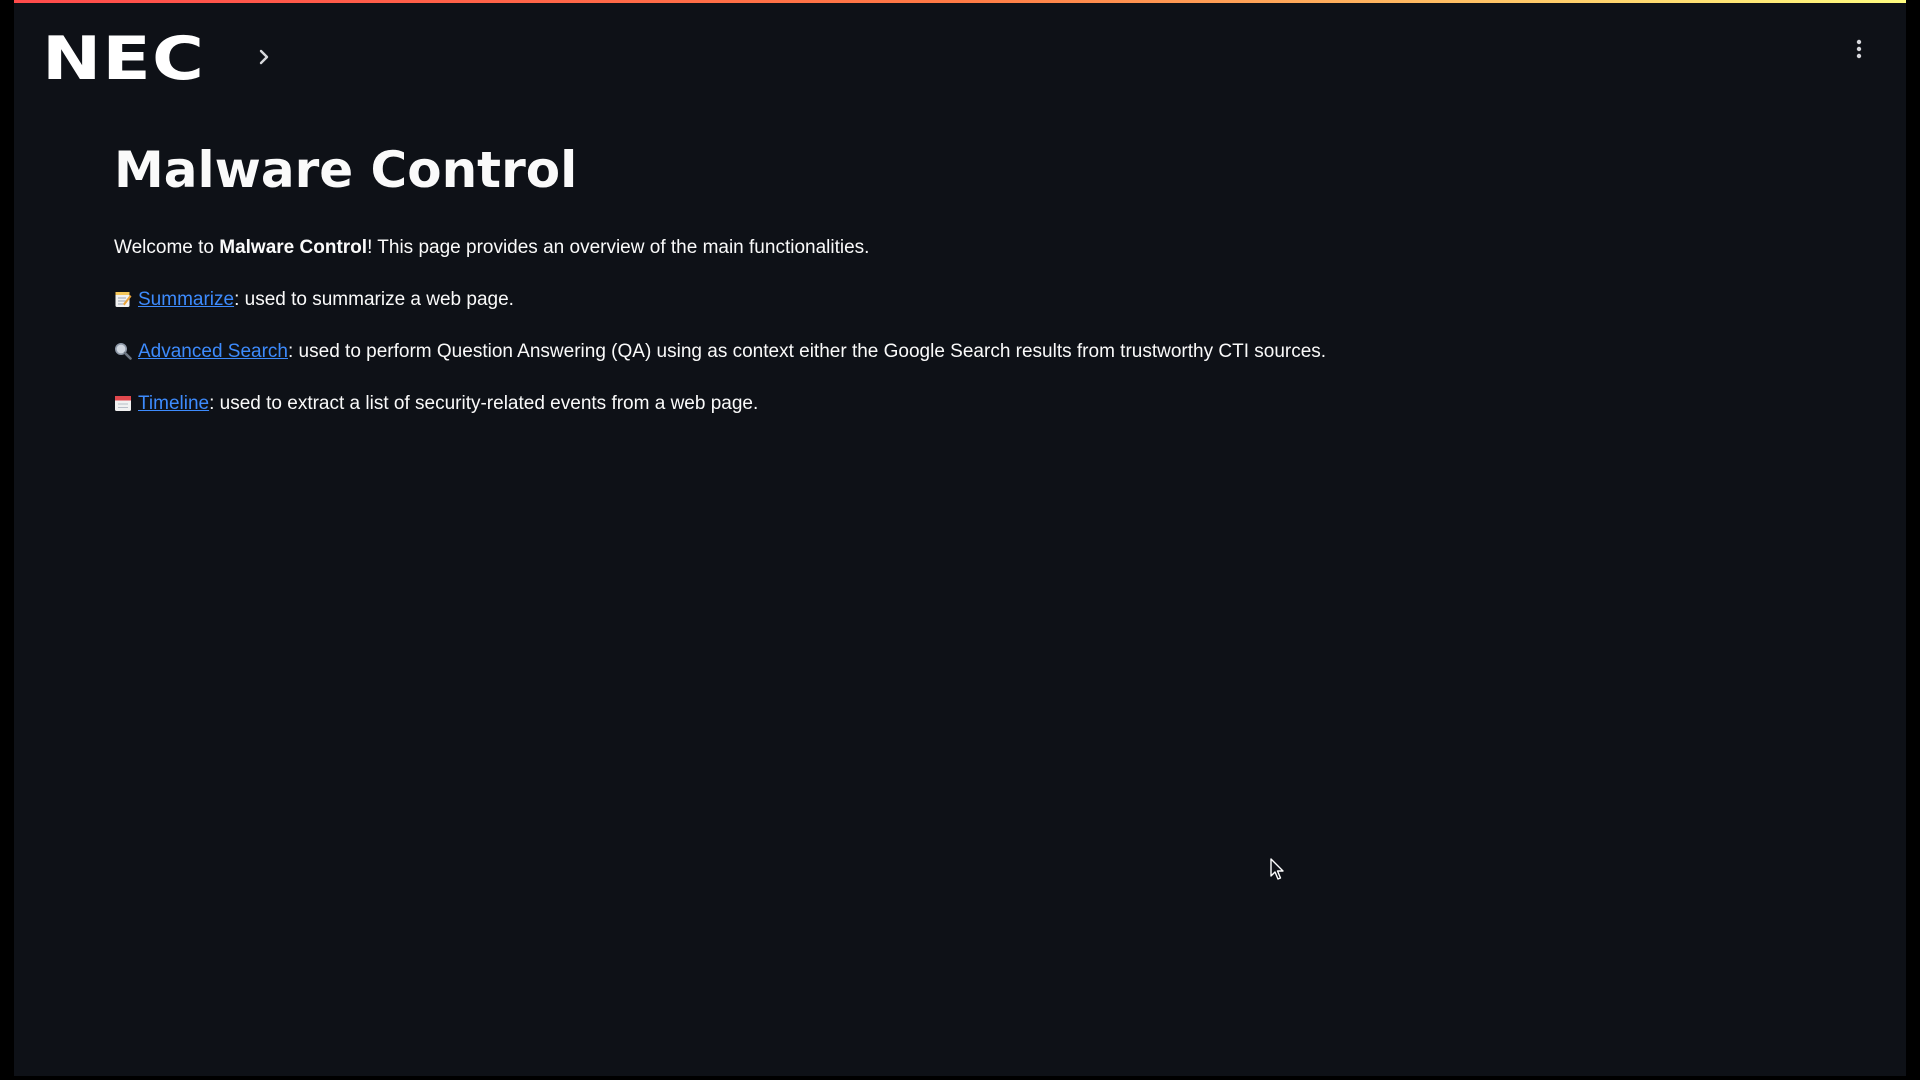  What do you see at coordinates (213, 351) in the screenshot?
I see `advanced-search-link: Advanced Search` at bounding box center [213, 351].